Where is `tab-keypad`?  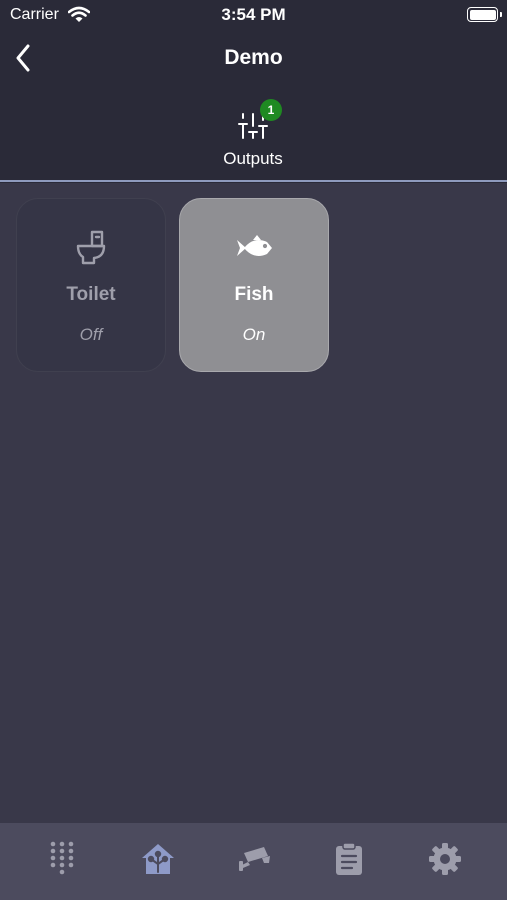 tab-keypad is located at coordinates (62, 859).